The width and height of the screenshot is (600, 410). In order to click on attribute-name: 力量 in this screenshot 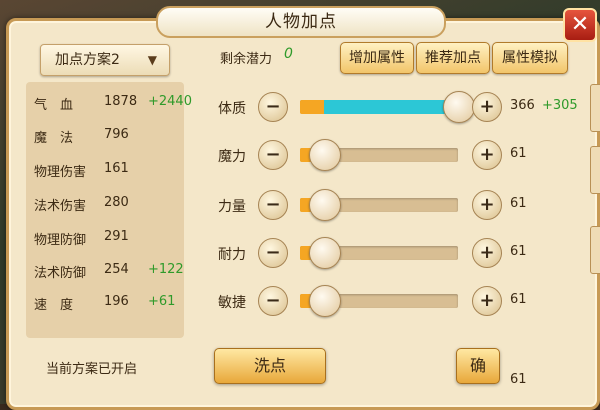, I will do `click(232, 207)`.